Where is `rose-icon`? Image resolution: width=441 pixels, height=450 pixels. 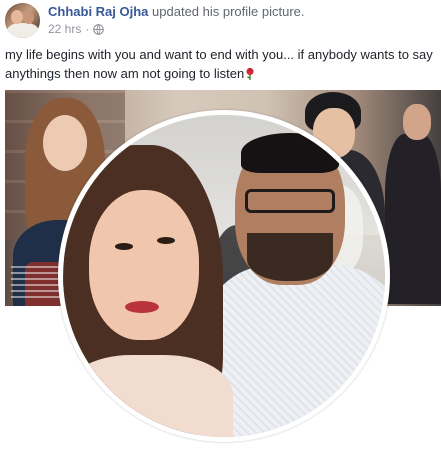
rose-icon is located at coordinates (250, 73).